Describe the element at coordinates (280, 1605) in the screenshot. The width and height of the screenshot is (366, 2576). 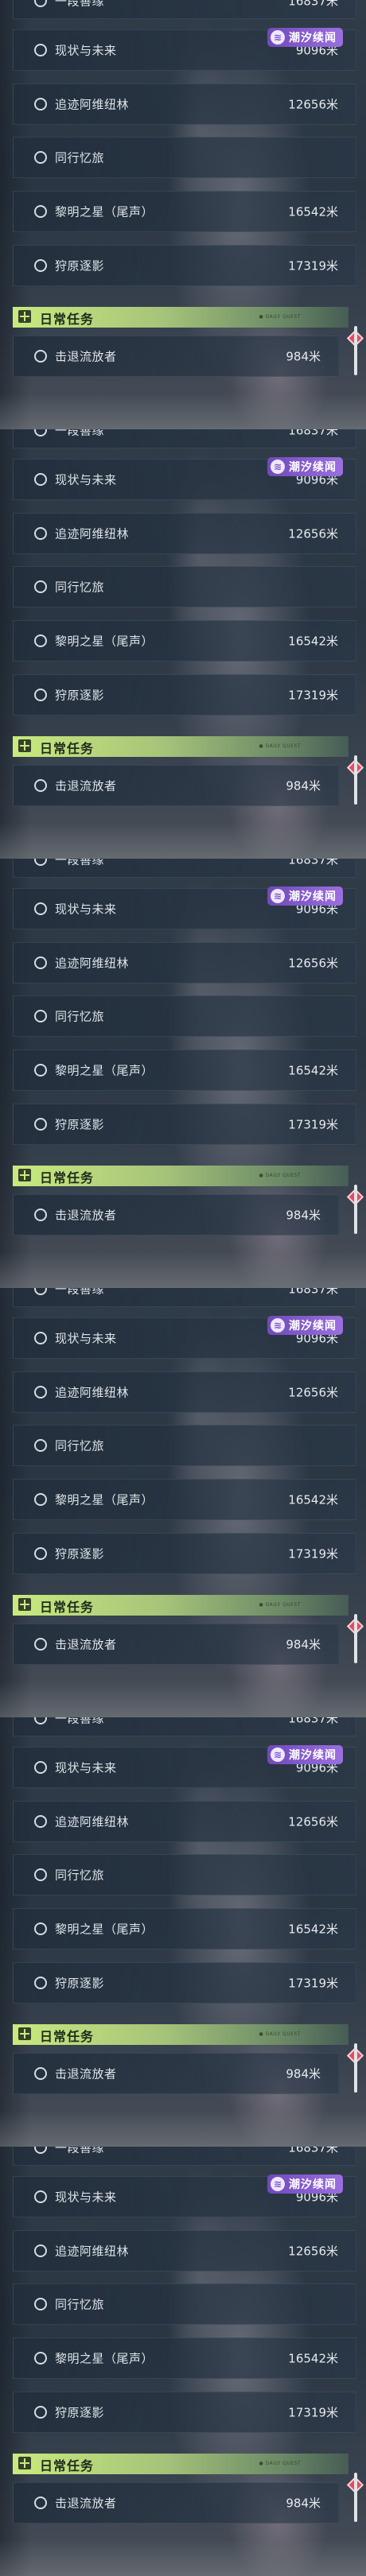
I see `daily-quest-subtitle: ● DAILY QUEST` at that location.